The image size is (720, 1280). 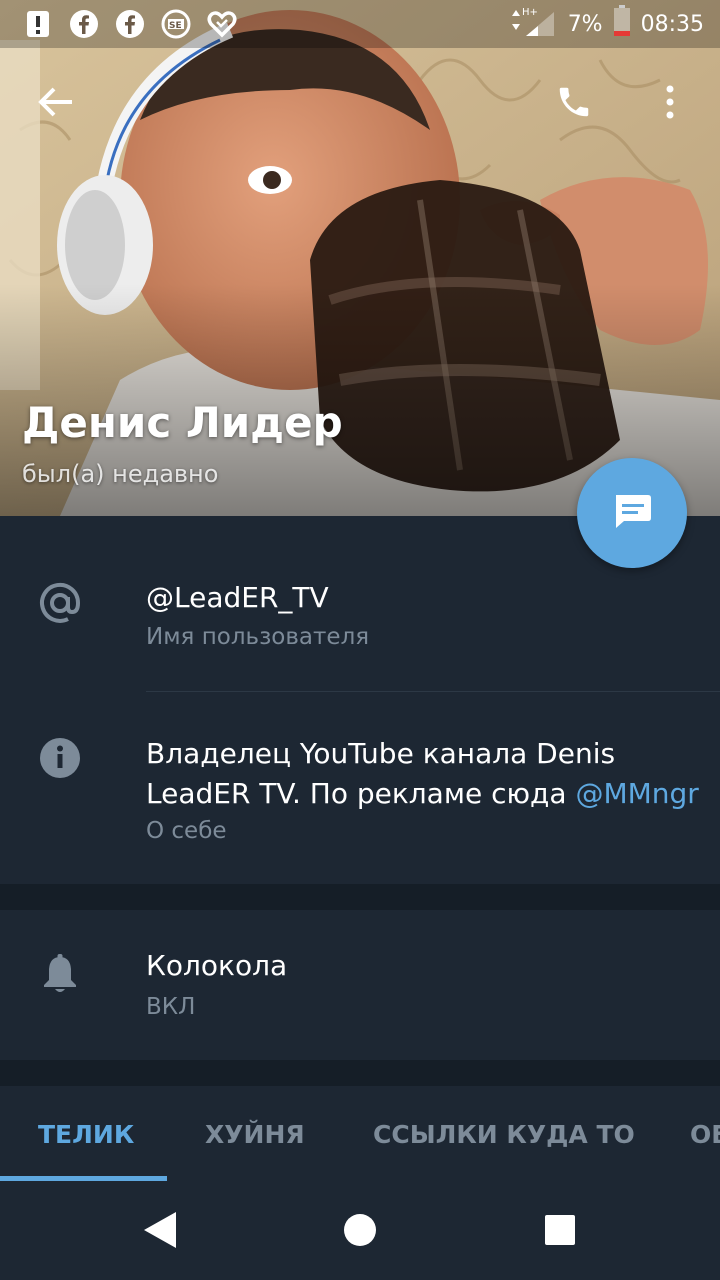 I want to click on send-message-button, so click(x=632, y=513).